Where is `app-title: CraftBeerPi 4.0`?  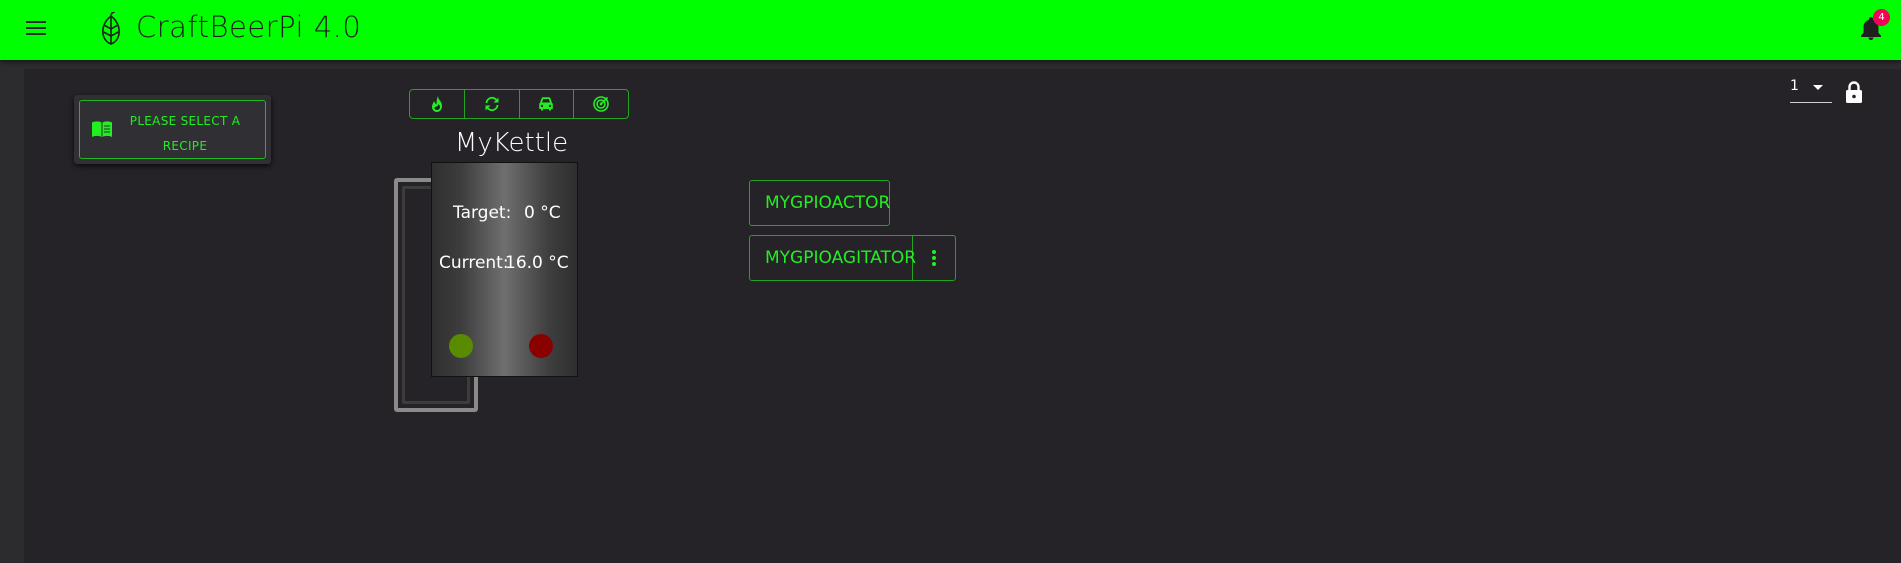 app-title: CraftBeerPi 4.0 is located at coordinates (249, 27).